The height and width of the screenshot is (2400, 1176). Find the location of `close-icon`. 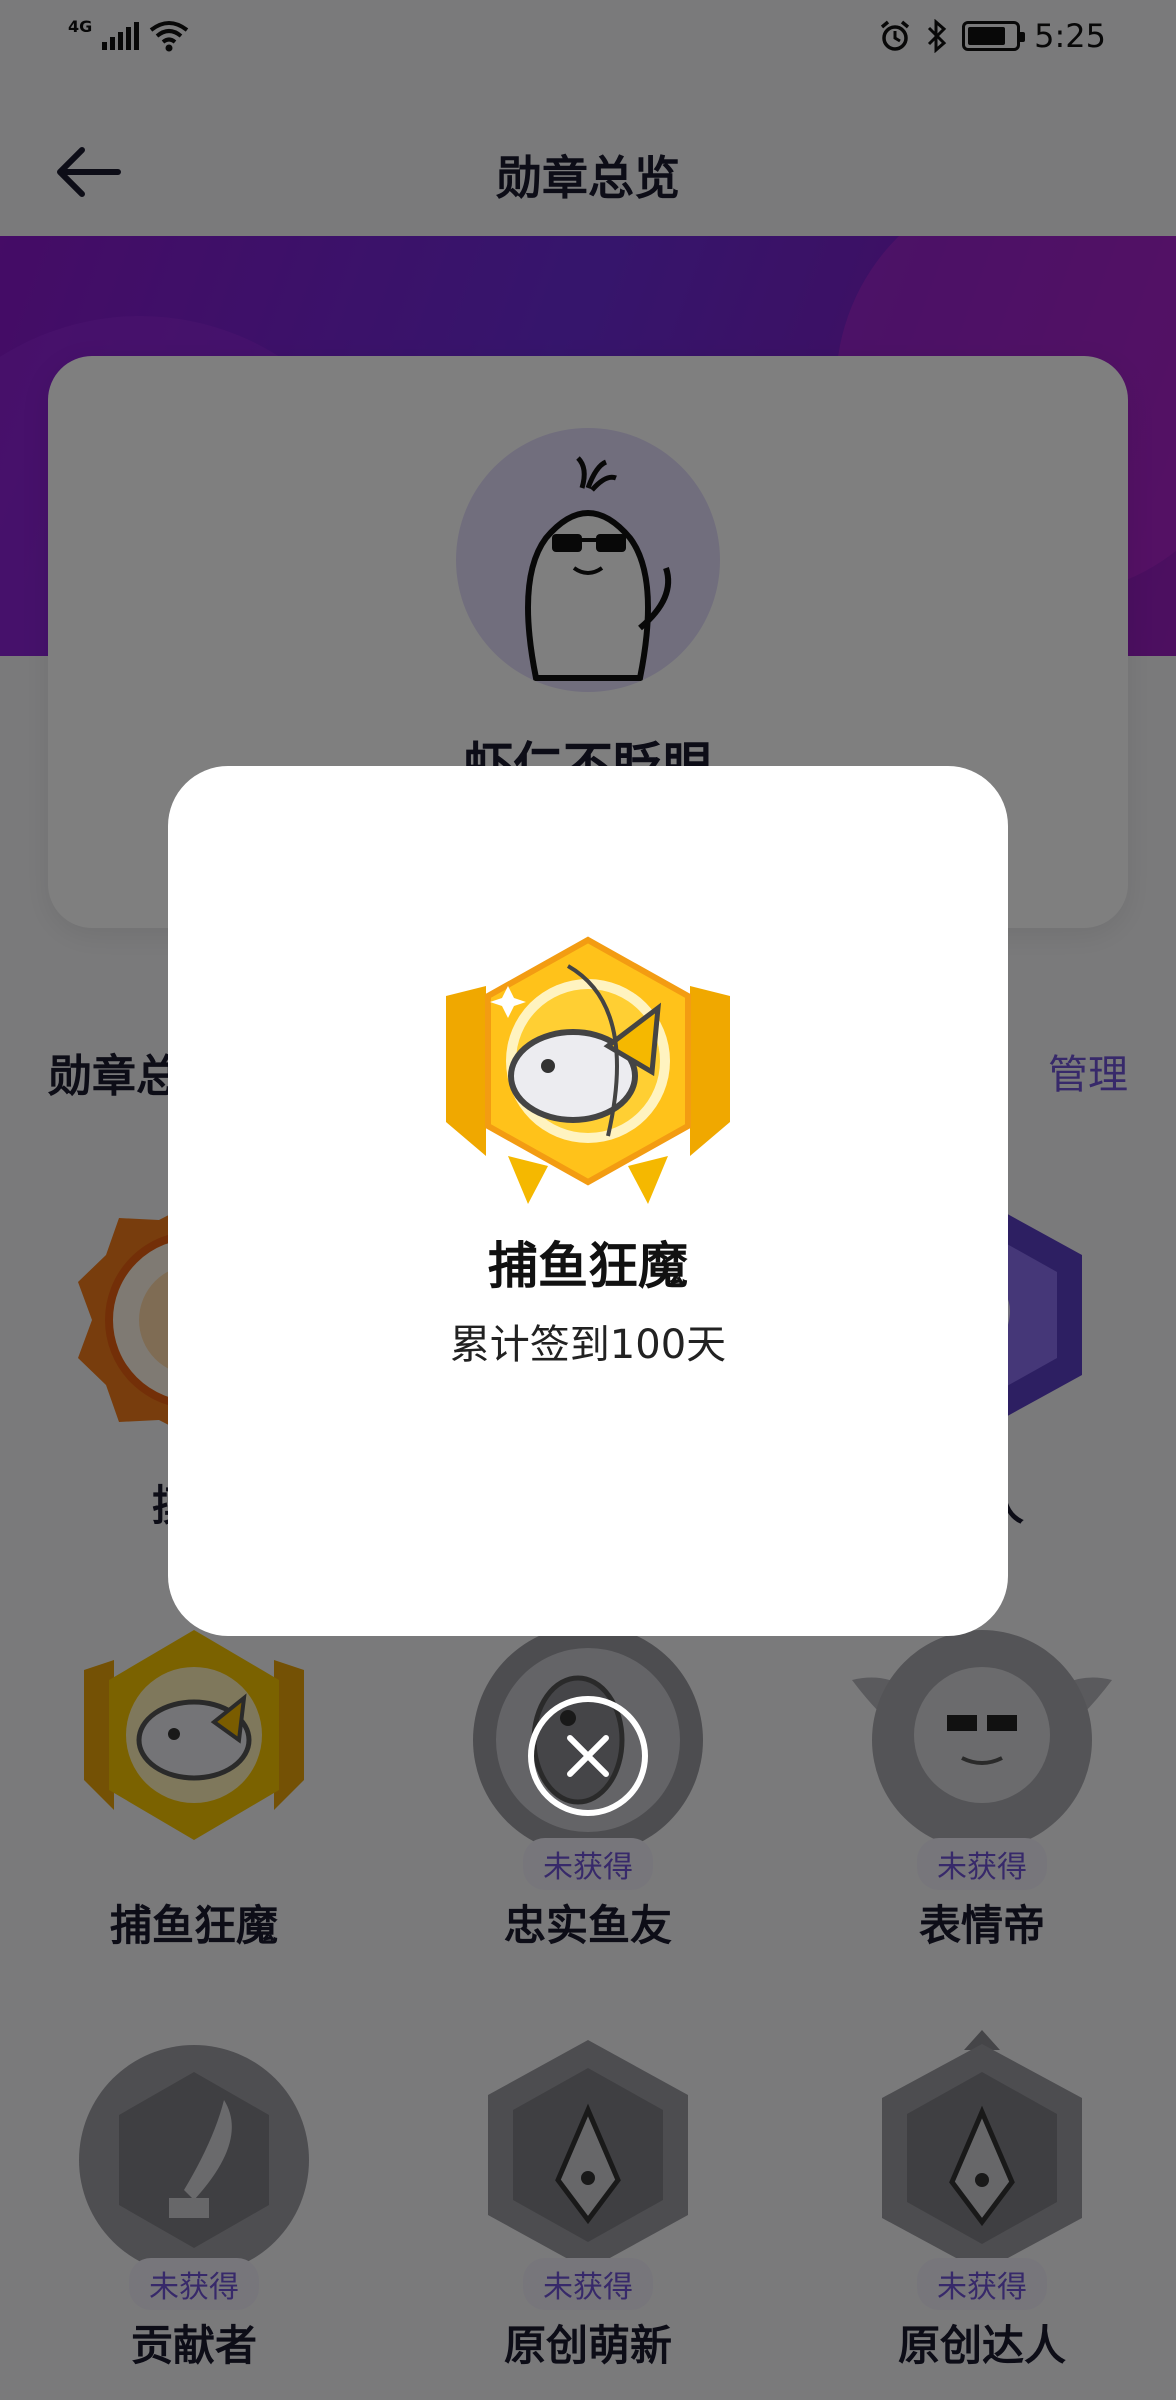

close-icon is located at coordinates (588, 1756).